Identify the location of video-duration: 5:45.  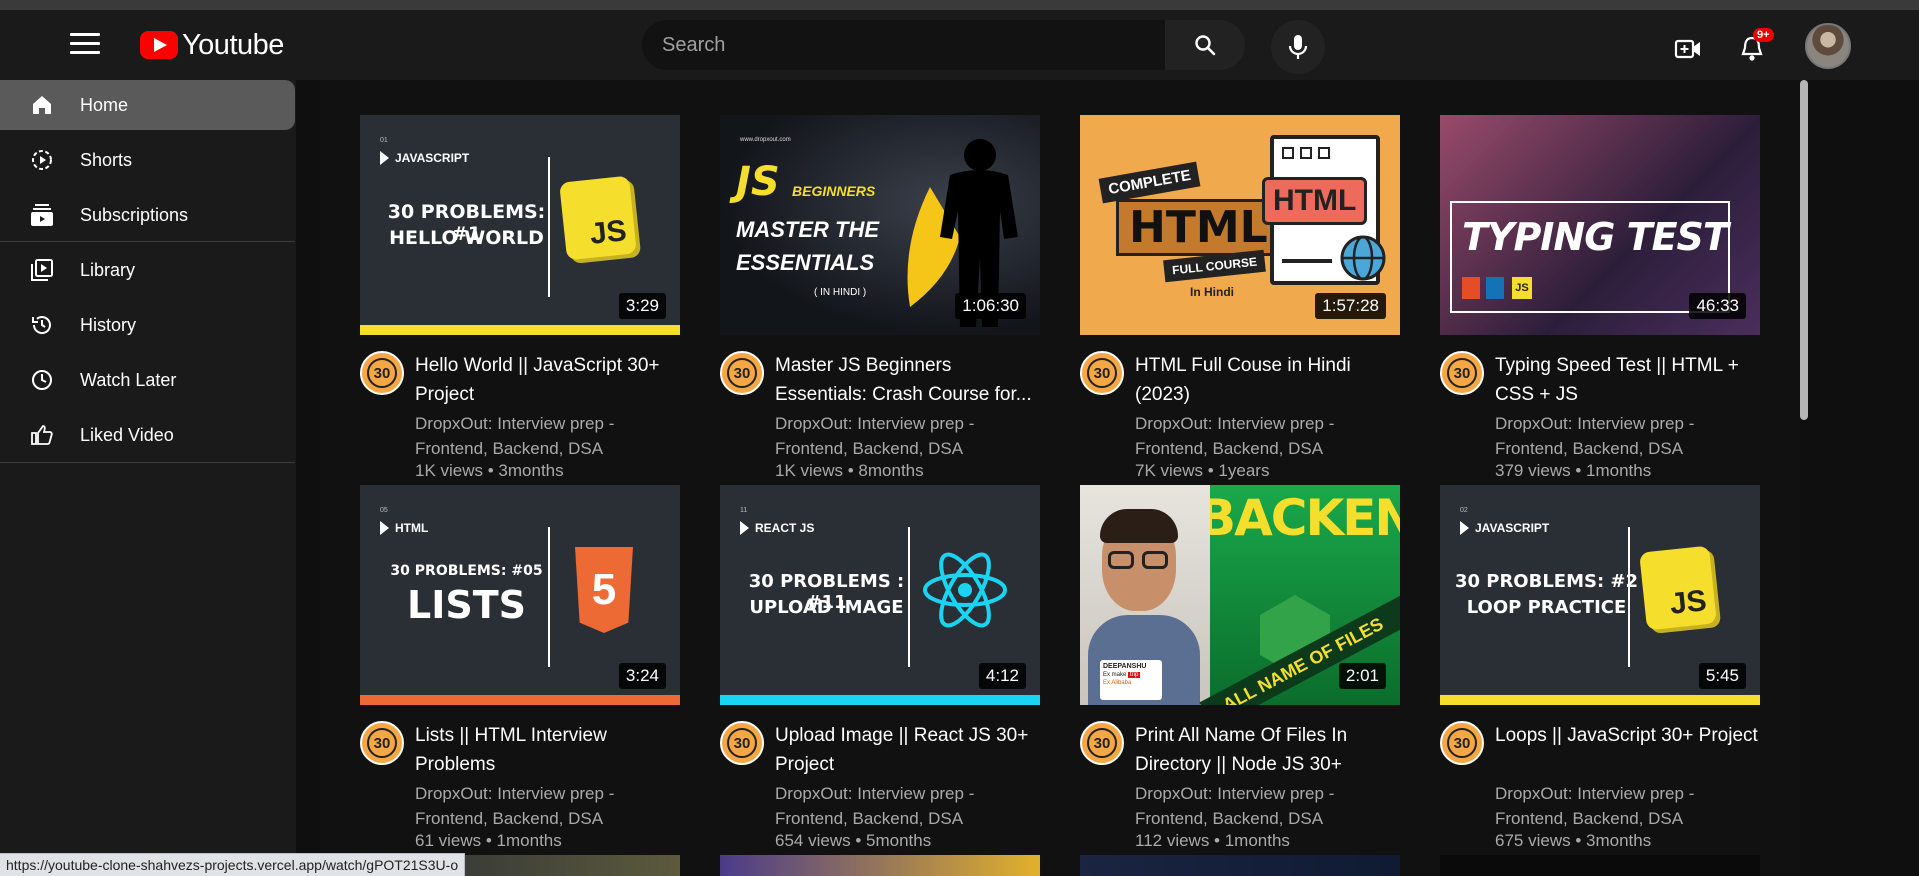
(1722, 676).